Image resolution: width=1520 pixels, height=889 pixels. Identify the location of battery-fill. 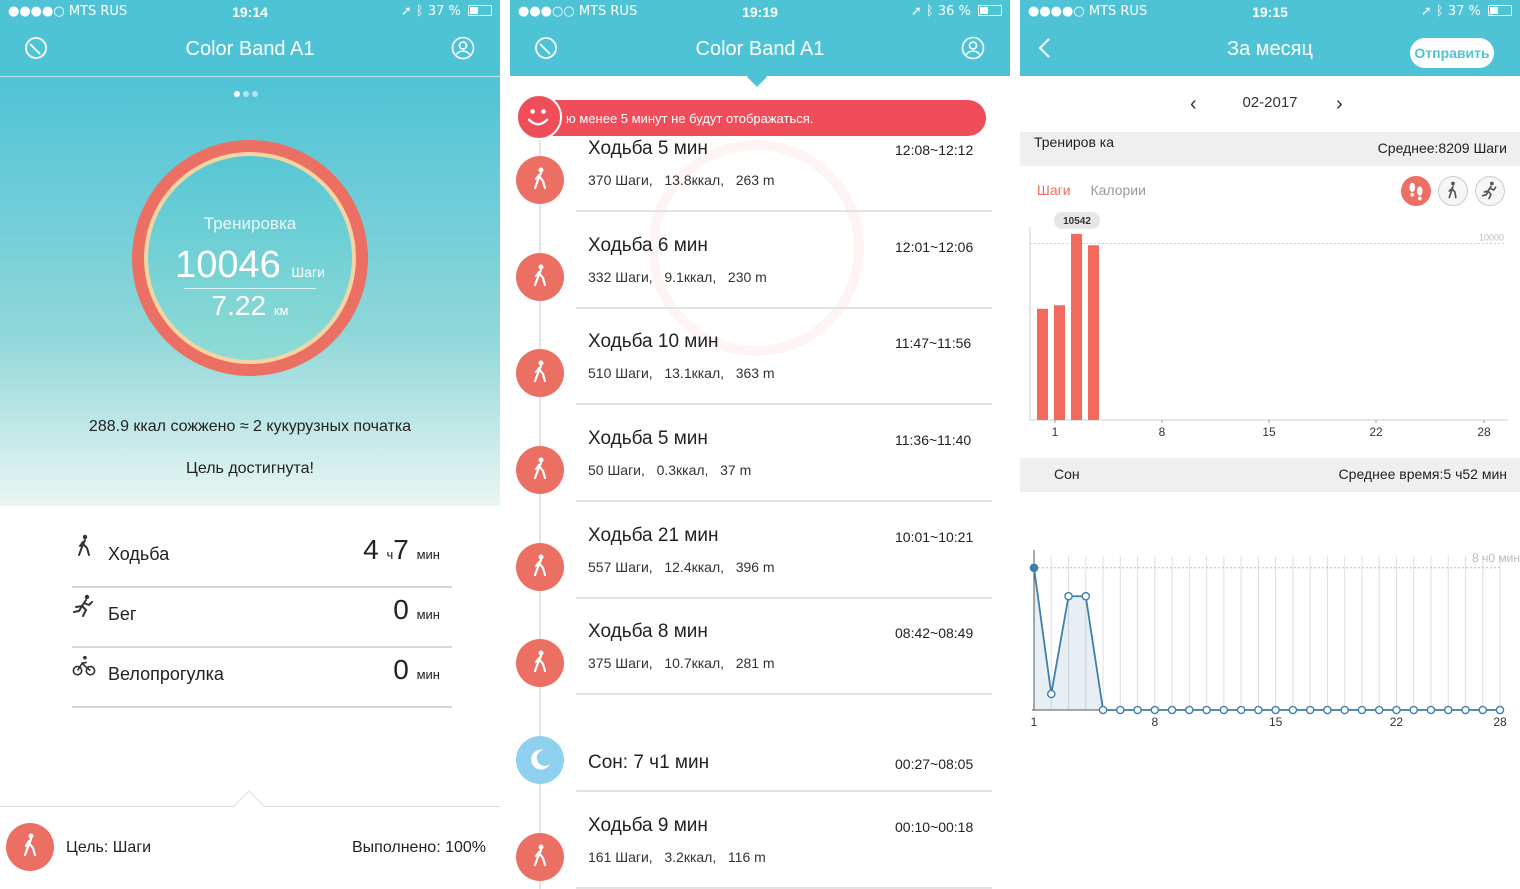
(474, 10).